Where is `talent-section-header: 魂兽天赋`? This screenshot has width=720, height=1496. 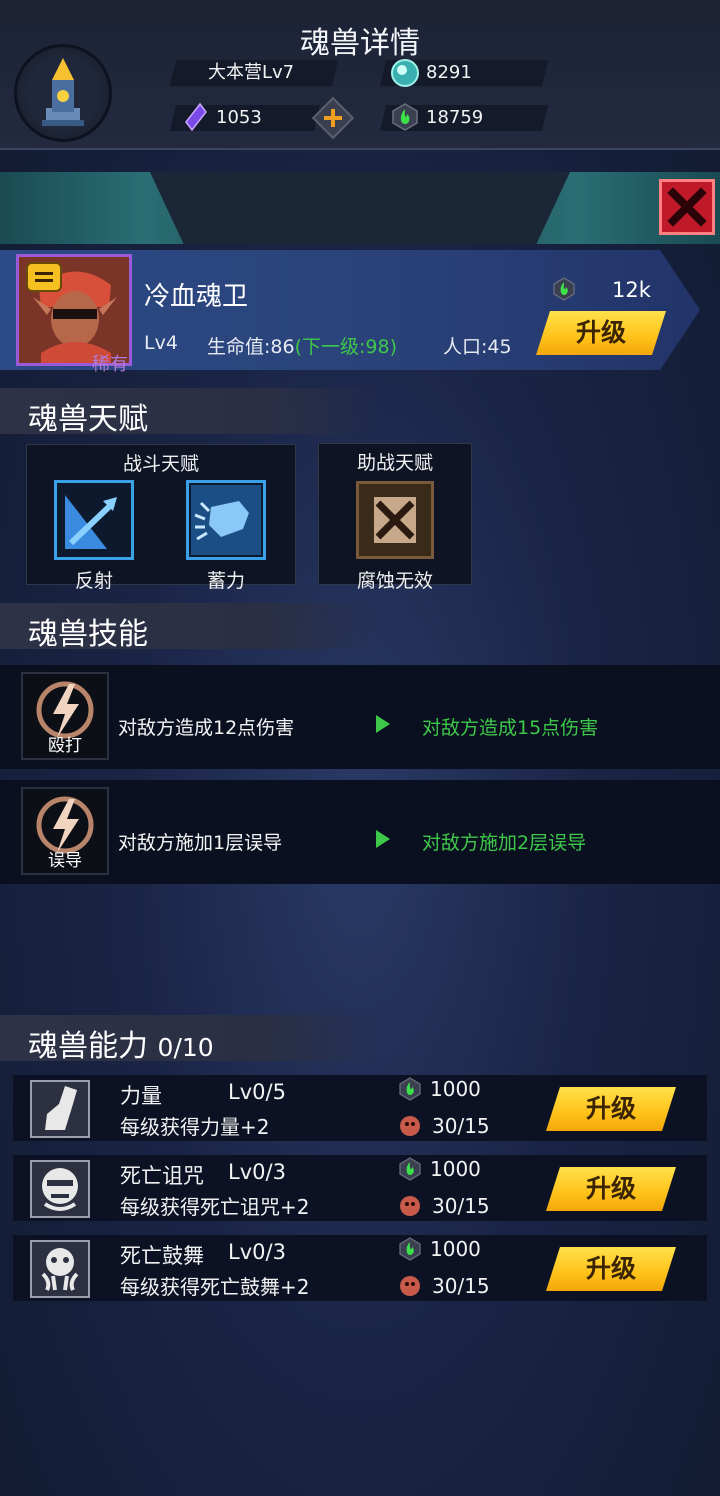 talent-section-header: 魂兽天赋 is located at coordinates (190, 412).